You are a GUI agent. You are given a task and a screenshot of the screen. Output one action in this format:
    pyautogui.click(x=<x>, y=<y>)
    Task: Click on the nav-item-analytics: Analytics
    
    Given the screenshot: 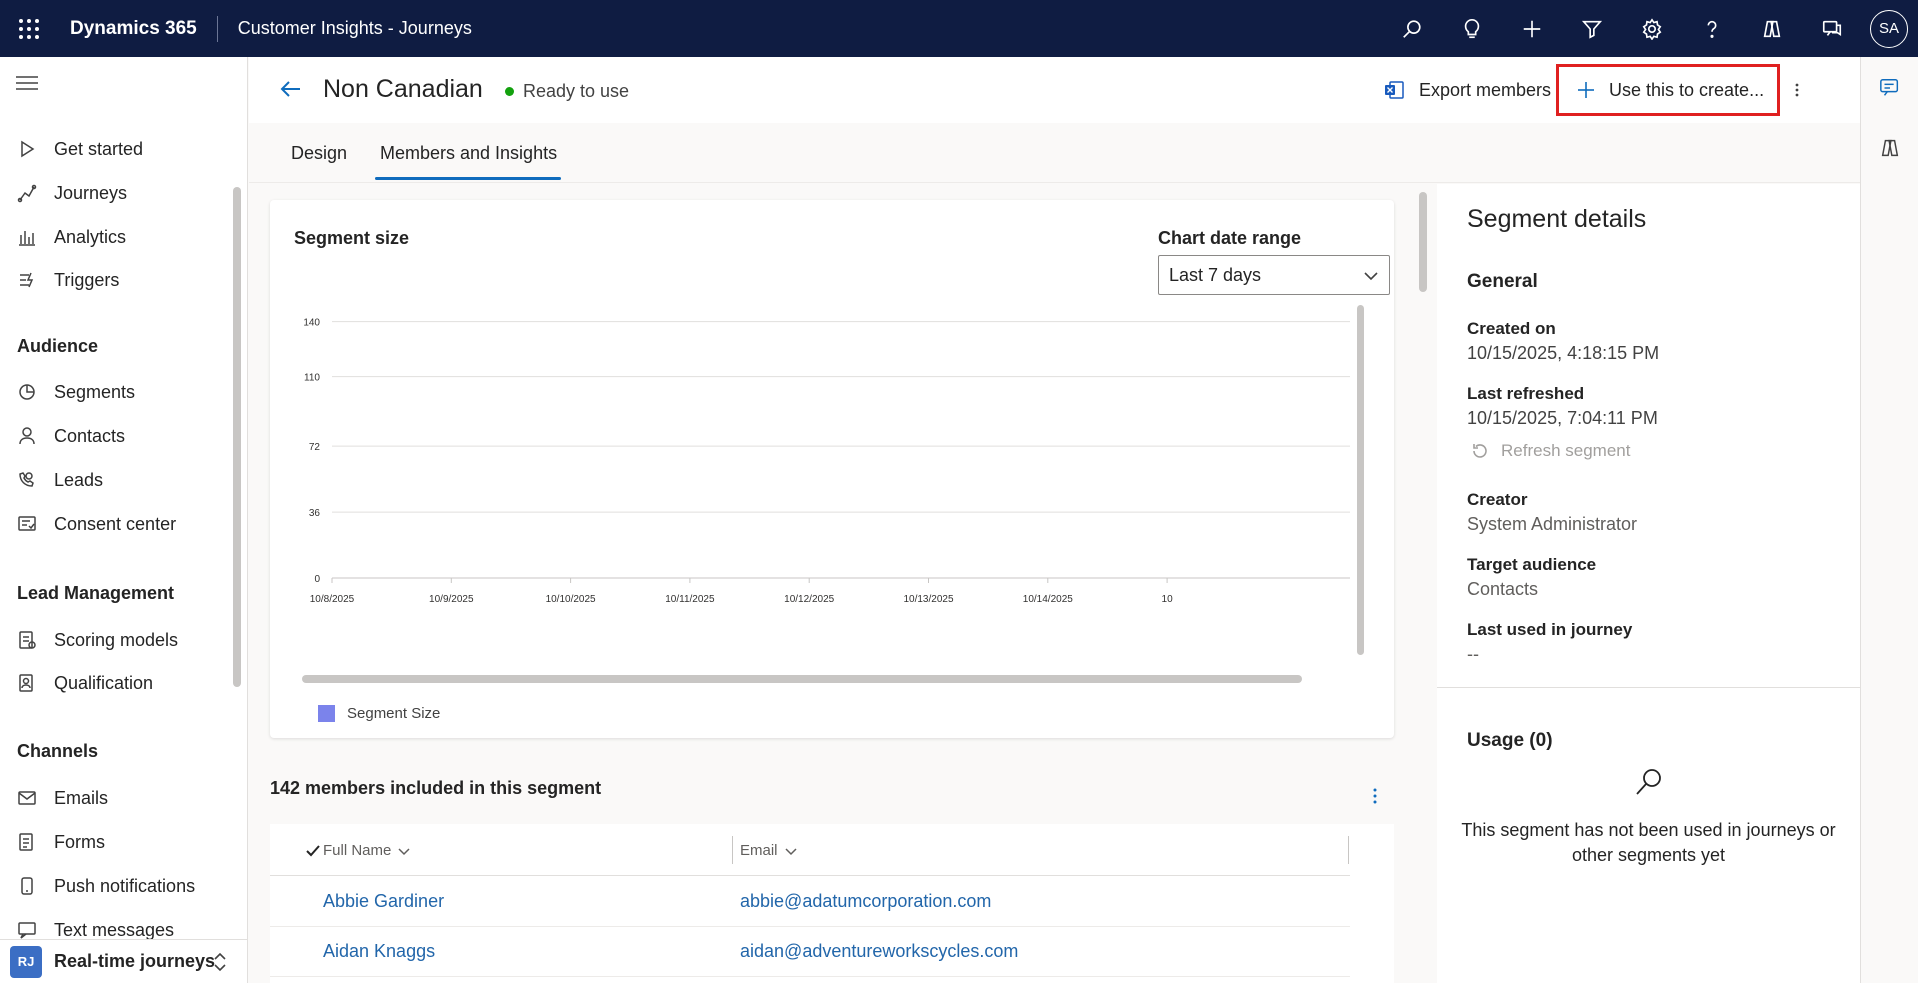 What is the action you would take?
    pyautogui.click(x=71, y=237)
    